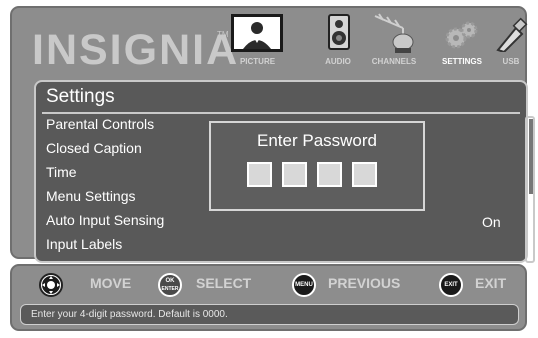 This screenshot has height=338, width=538. What do you see at coordinates (317, 140) in the screenshot?
I see `password-dialog-title: Enter Password` at bounding box center [317, 140].